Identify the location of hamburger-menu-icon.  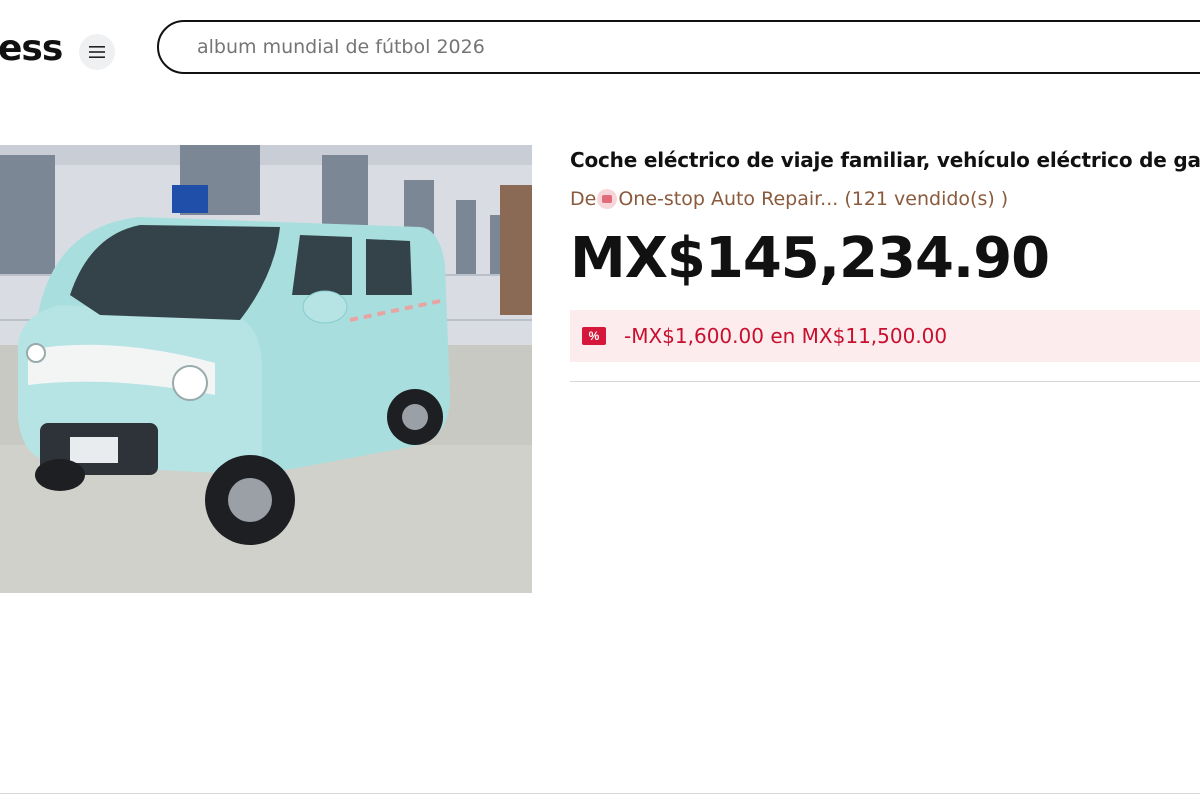
(97, 52).